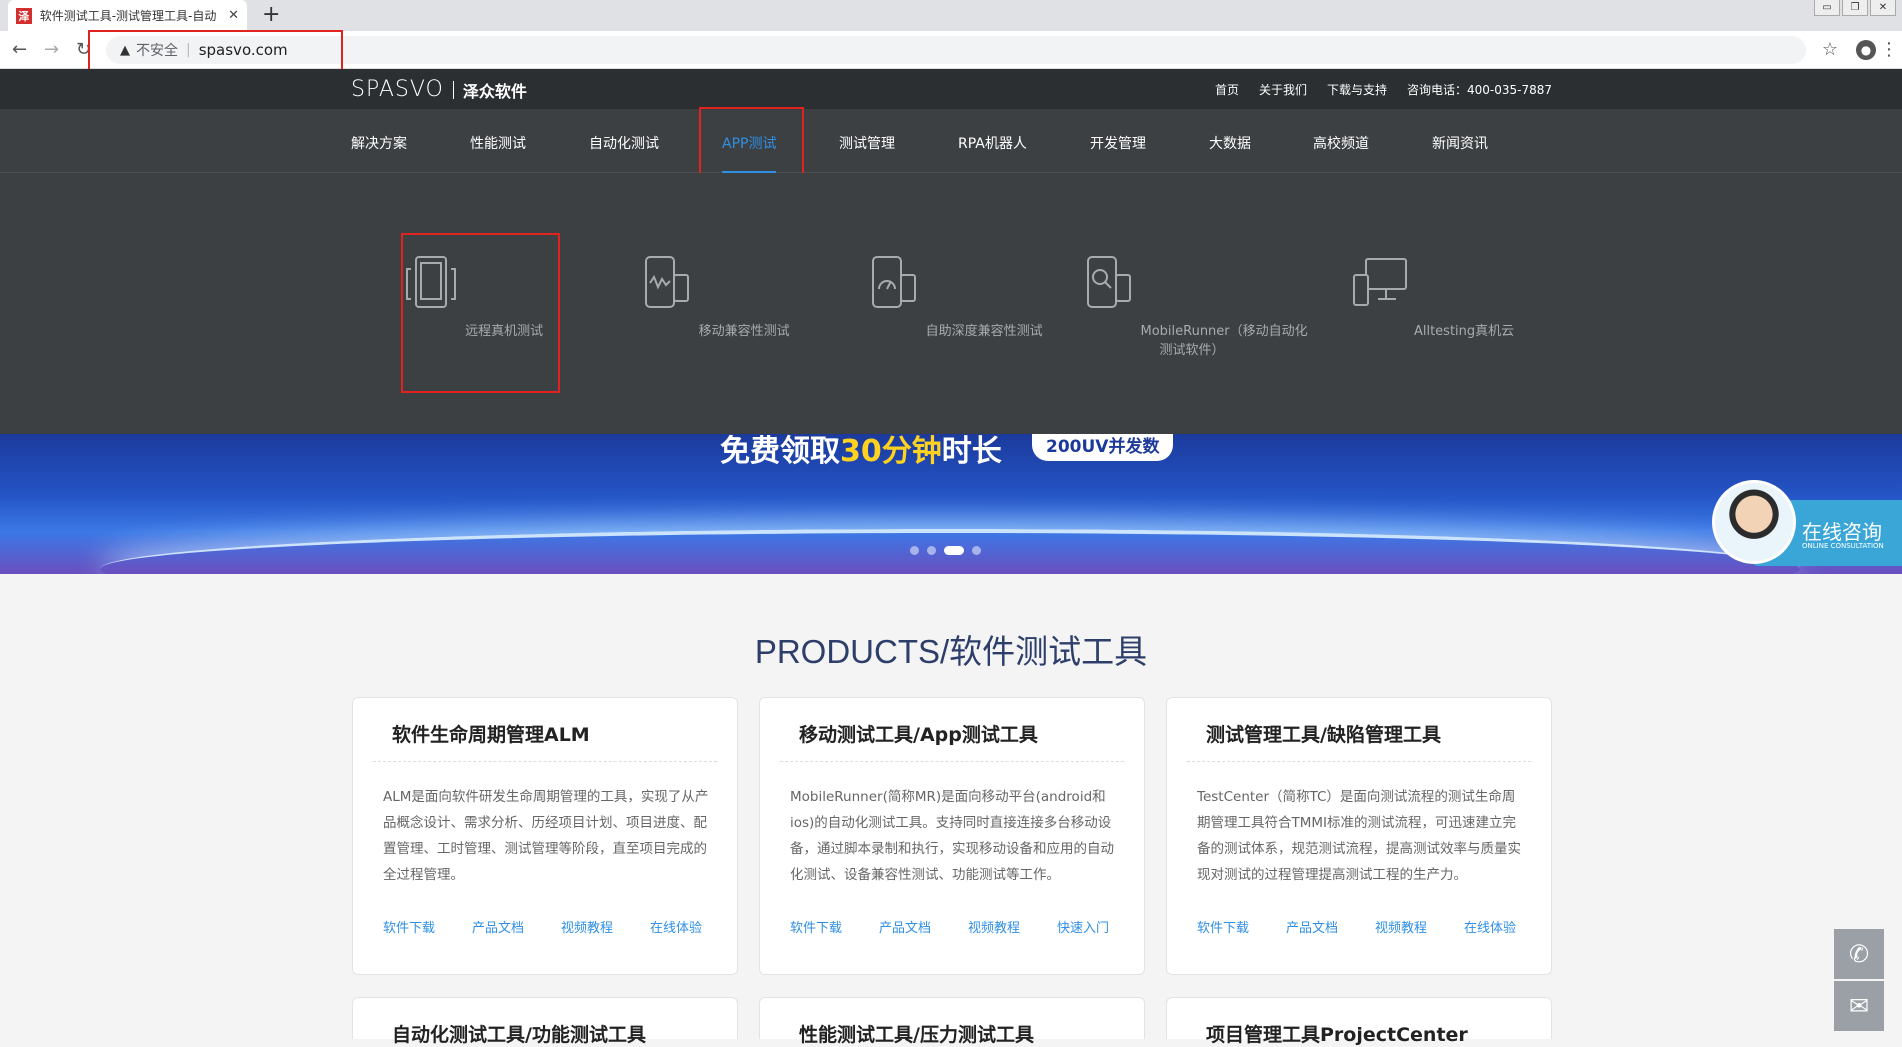 This screenshot has width=1902, height=1047. Describe the element at coordinates (491, 733) in the screenshot. I see `card-title: 软件生命周期管理ALM` at that location.